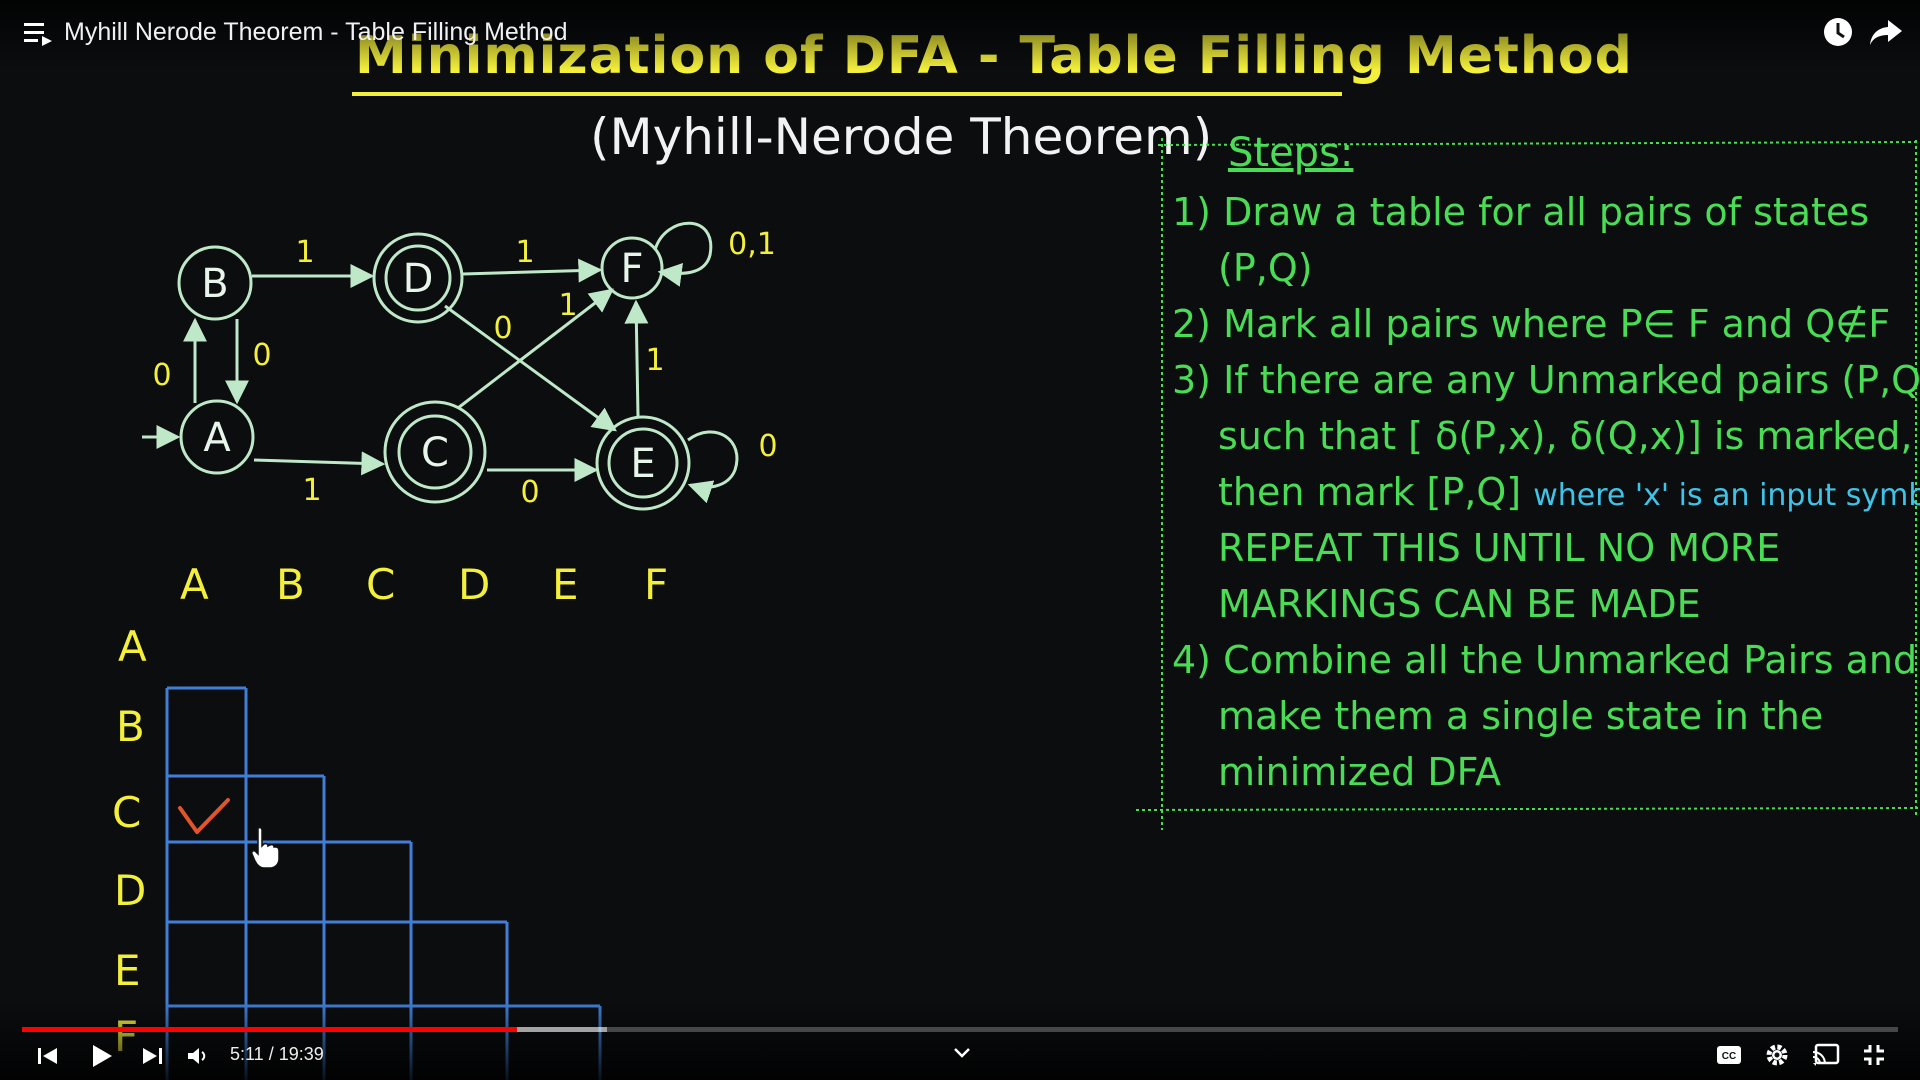 The width and height of the screenshot is (1920, 1080). Describe the element at coordinates (1565, 436) in the screenshot. I see `step-3-cont-1: such that [ δ(P,x), δ(Q,x)] is marked,` at that location.